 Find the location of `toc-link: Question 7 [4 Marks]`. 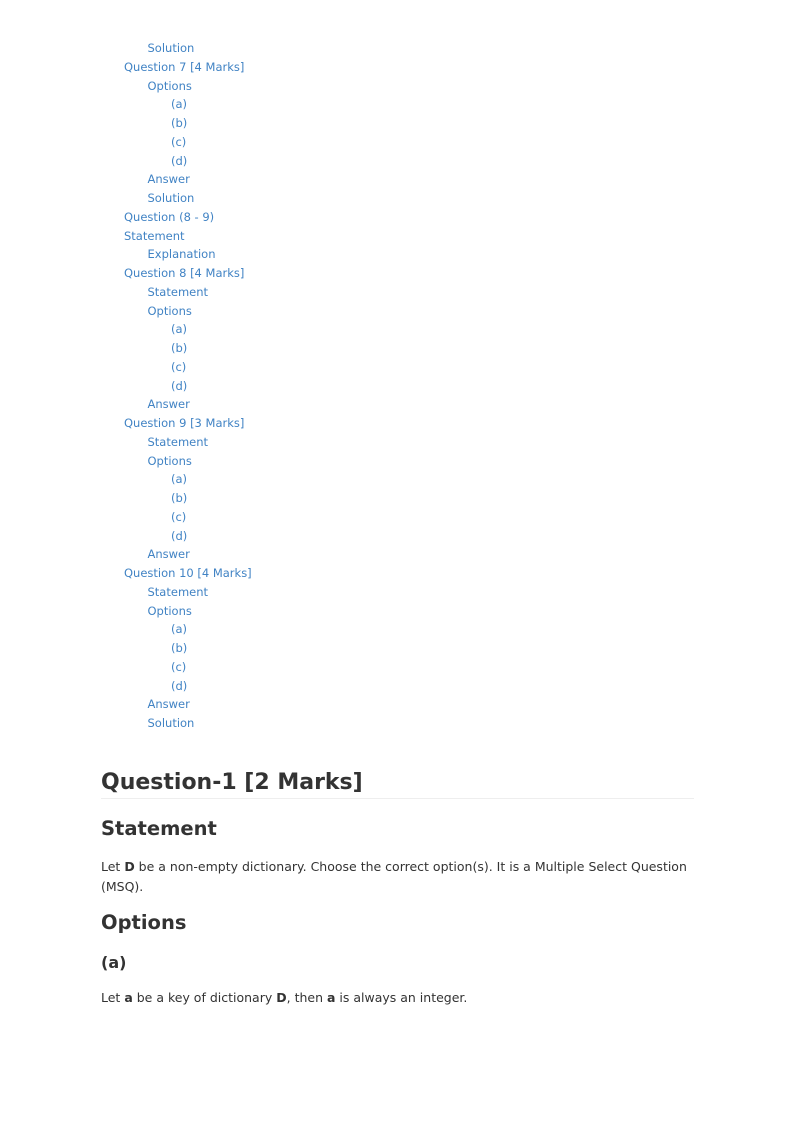

toc-link: Question 7 [4 Marks] is located at coordinates (274, 67).